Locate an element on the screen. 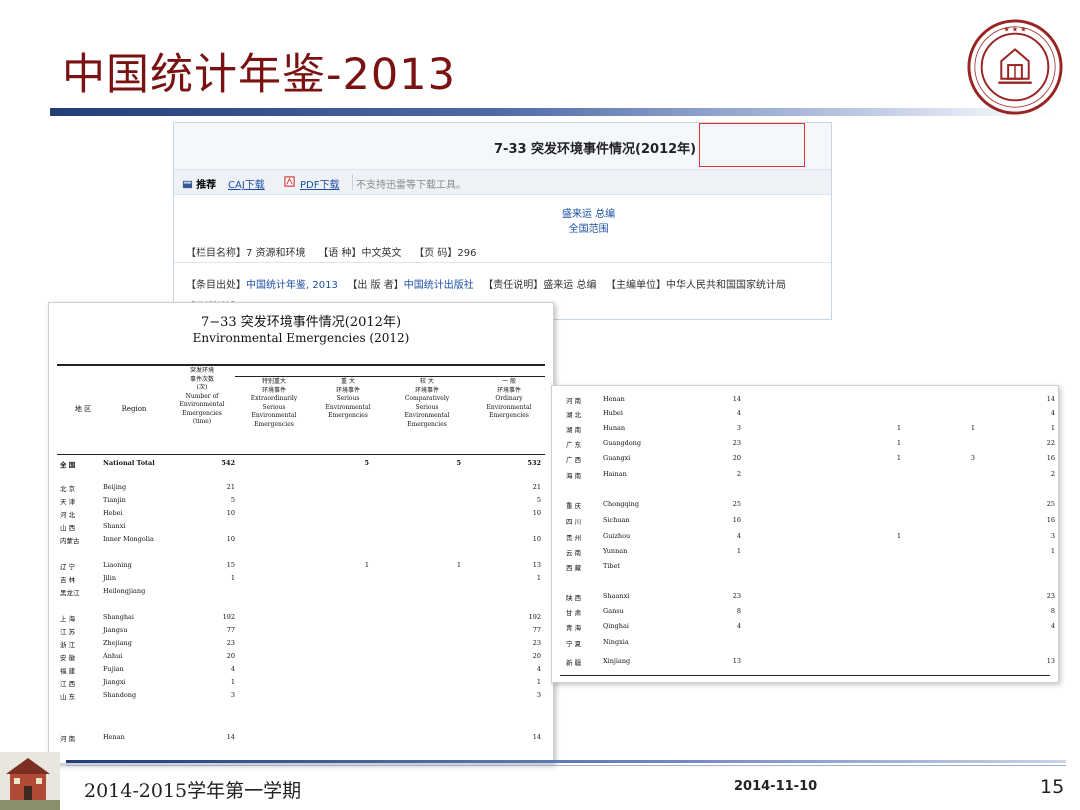  region-cn-cell: 四 川 is located at coordinates (574, 522).